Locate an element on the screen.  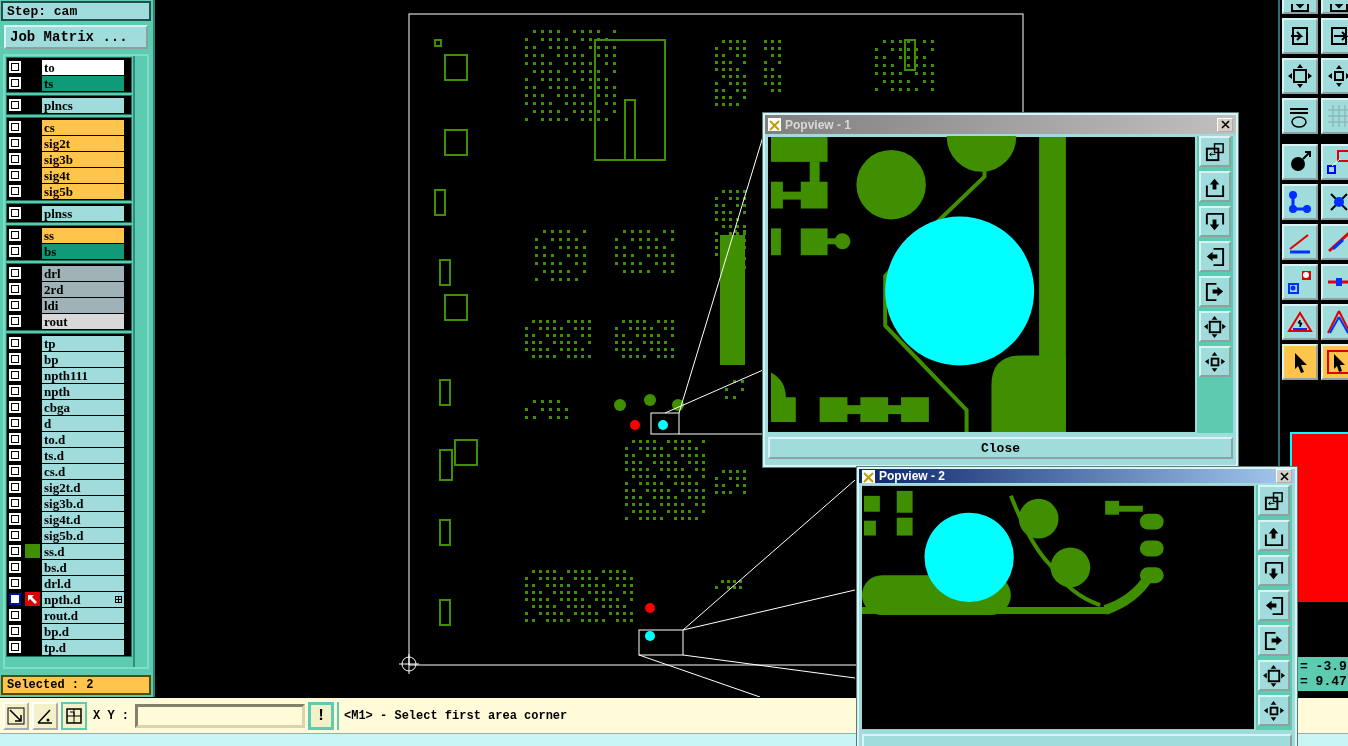
layer-name: sig5b is located at coordinates (83, 191).